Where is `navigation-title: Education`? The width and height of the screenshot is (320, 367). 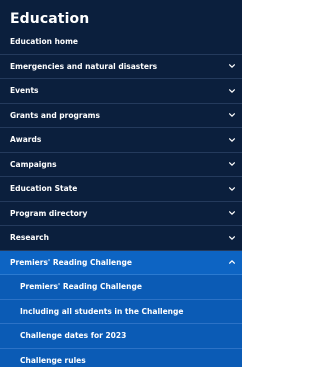
navigation-title: Education is located at coordinates (50, 19).